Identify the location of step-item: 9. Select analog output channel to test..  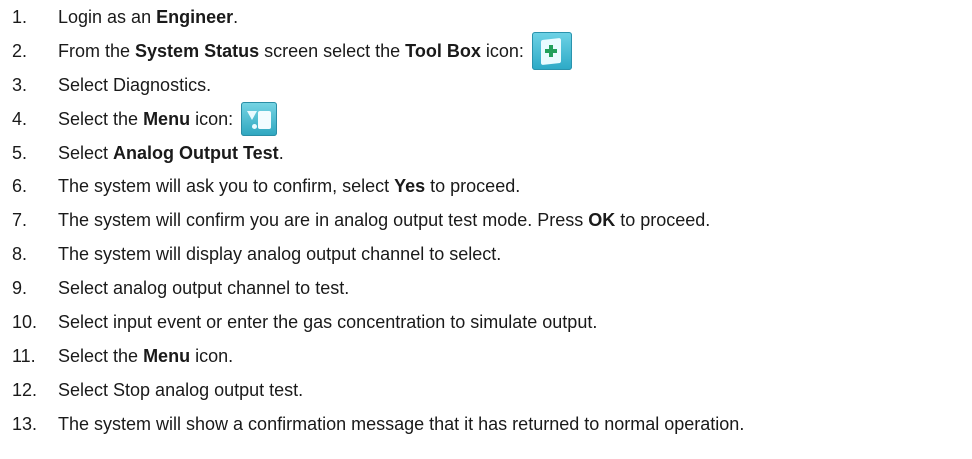
(486, 288).